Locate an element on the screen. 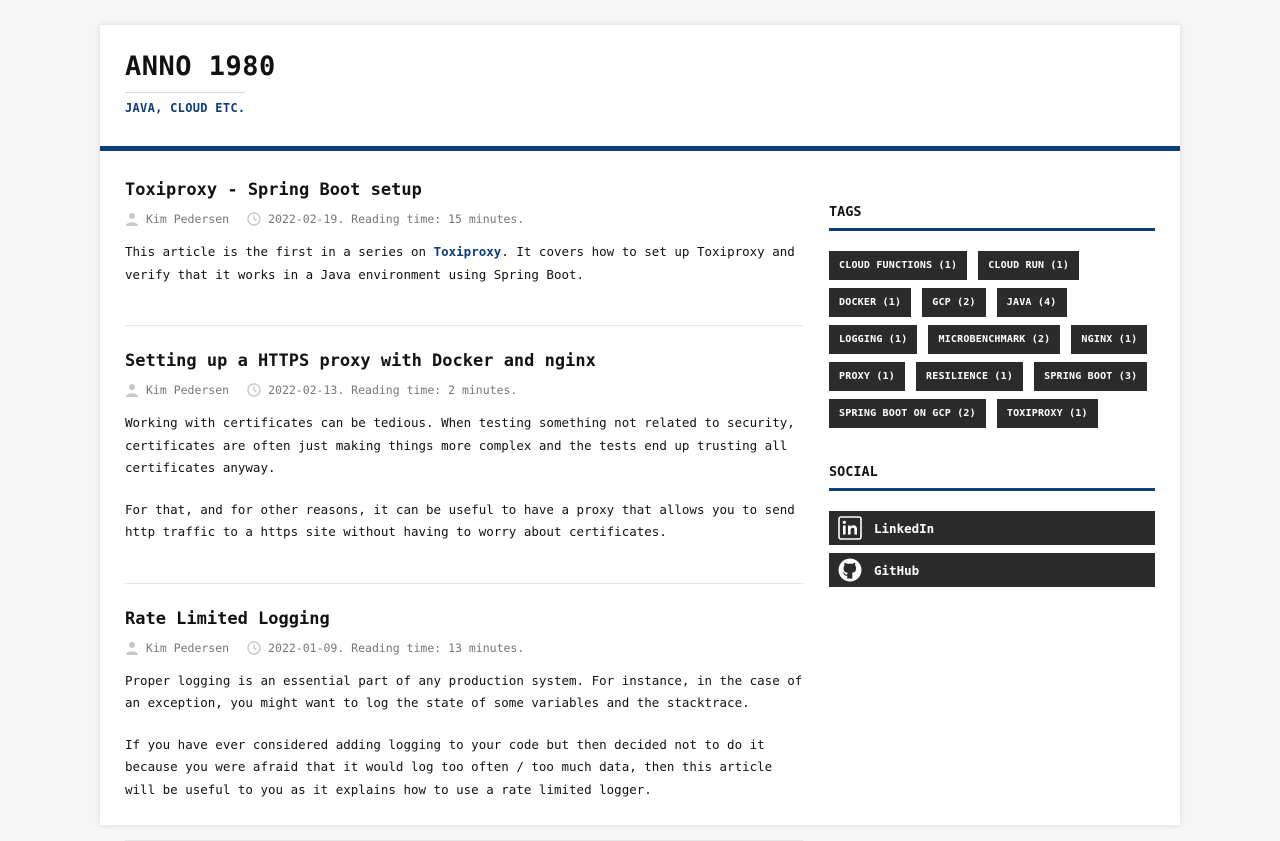  social-label: GitHub is located at coordinates (896, 570).